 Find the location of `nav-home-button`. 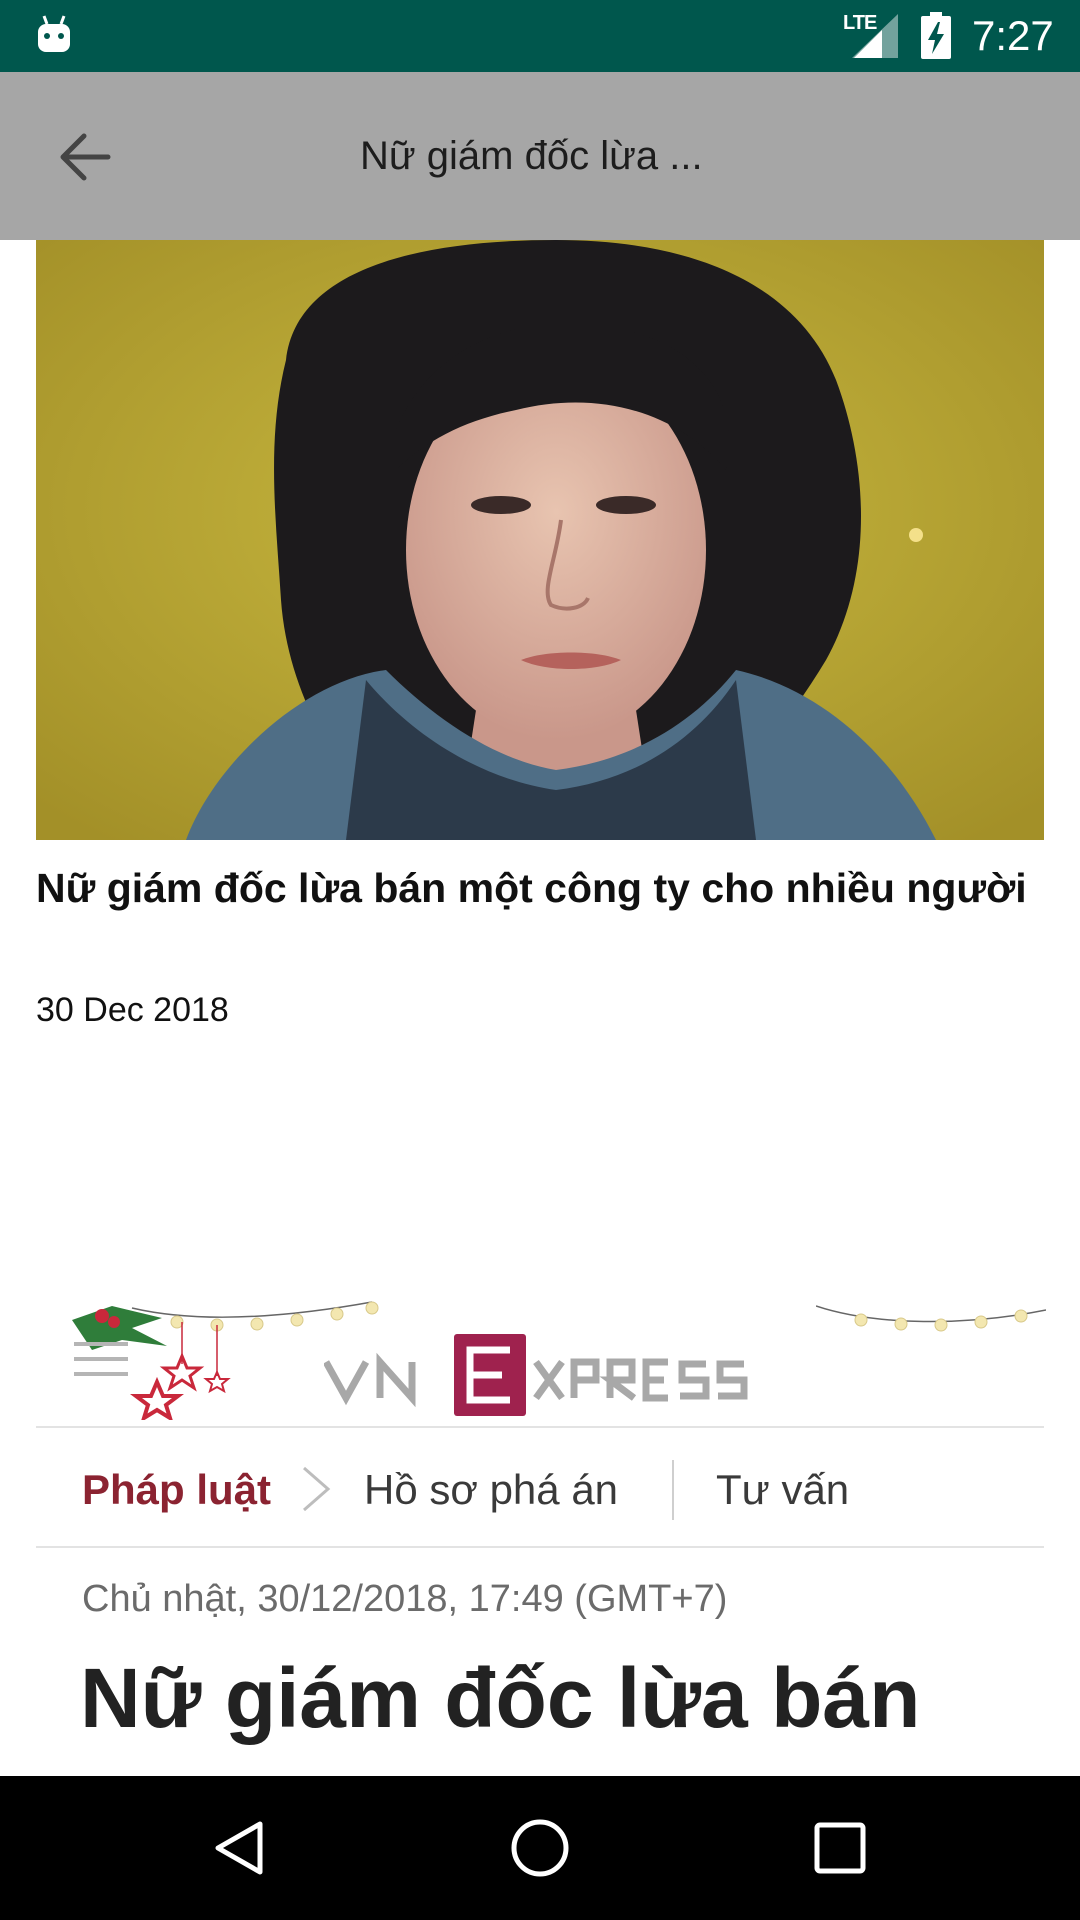

nav-home-button is located at coordinates (540, 1848).